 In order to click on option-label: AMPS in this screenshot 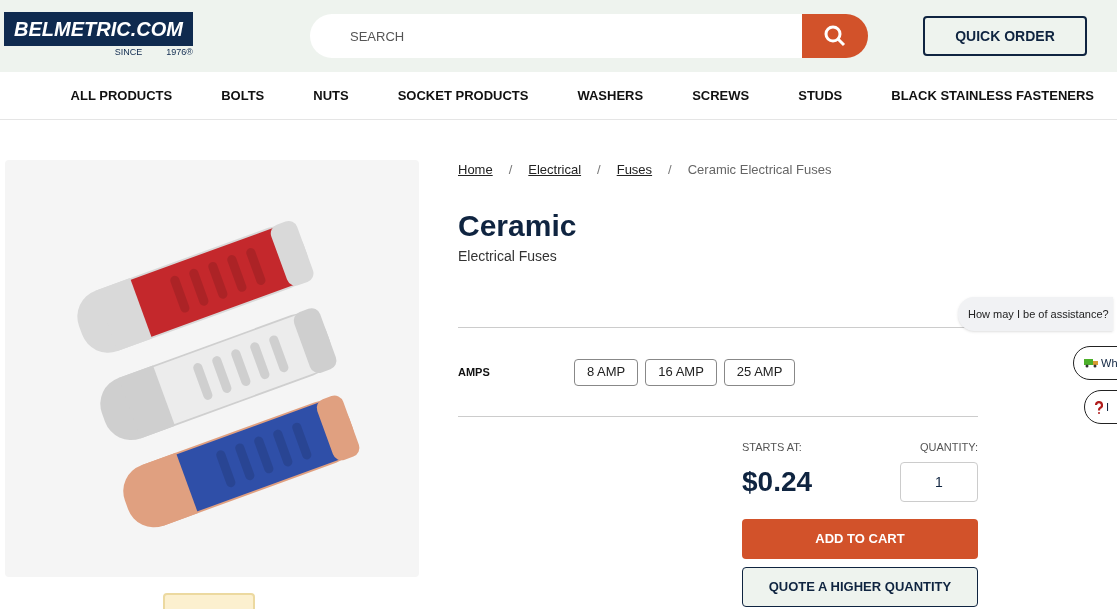, I will do `click(474, 372)`.